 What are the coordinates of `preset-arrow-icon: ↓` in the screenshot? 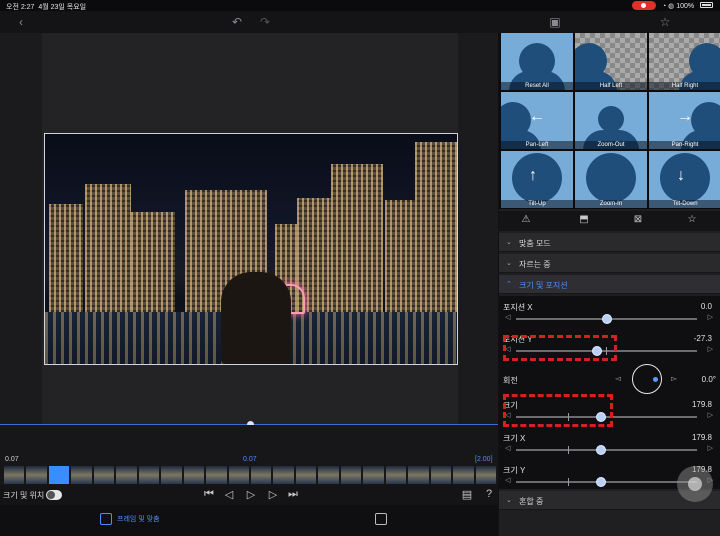 It's located at (681, 175).